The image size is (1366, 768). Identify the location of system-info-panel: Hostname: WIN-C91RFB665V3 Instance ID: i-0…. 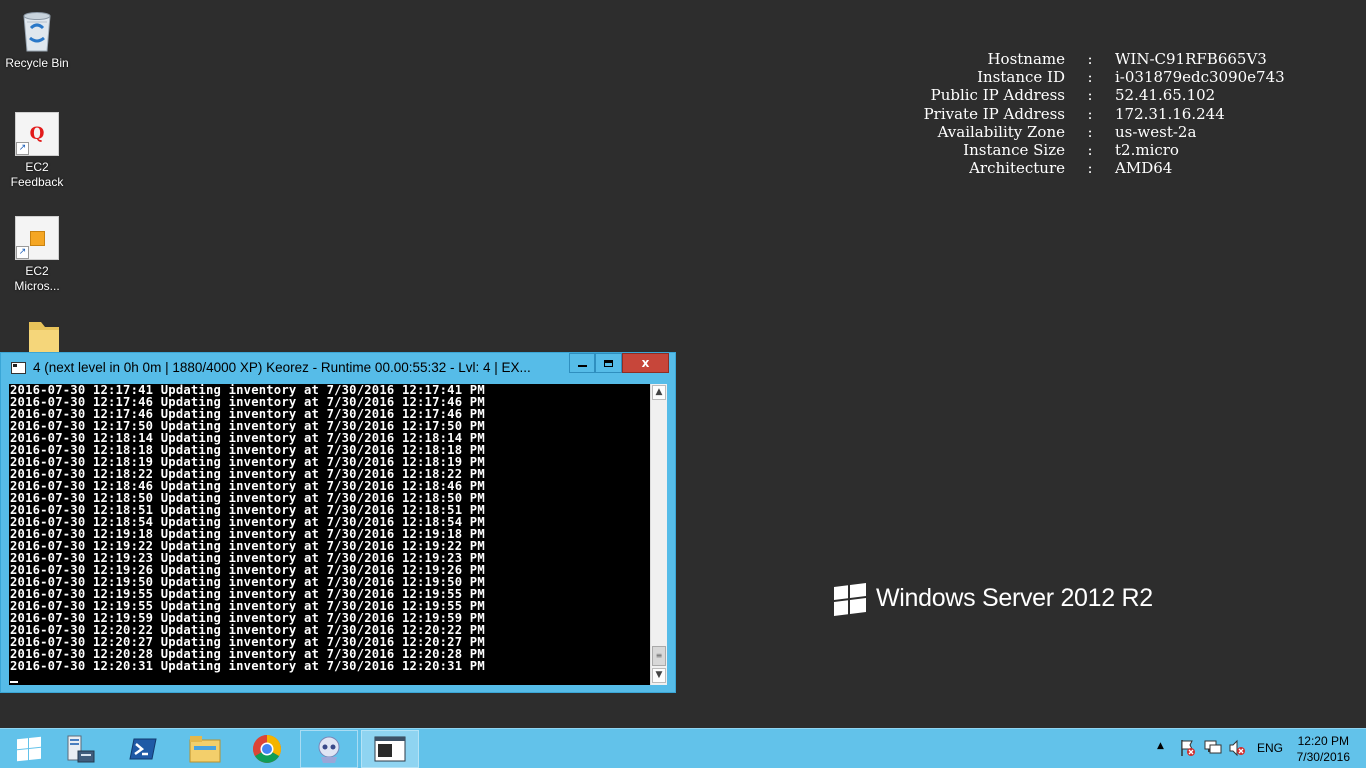
(1072, 113).